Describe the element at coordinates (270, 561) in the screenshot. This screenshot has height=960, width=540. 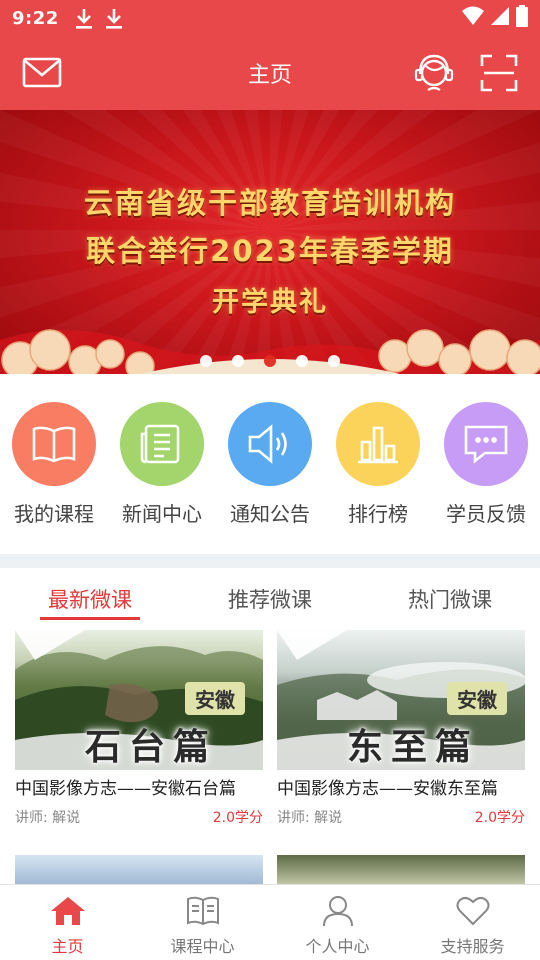
I see `section-divider` at that location.